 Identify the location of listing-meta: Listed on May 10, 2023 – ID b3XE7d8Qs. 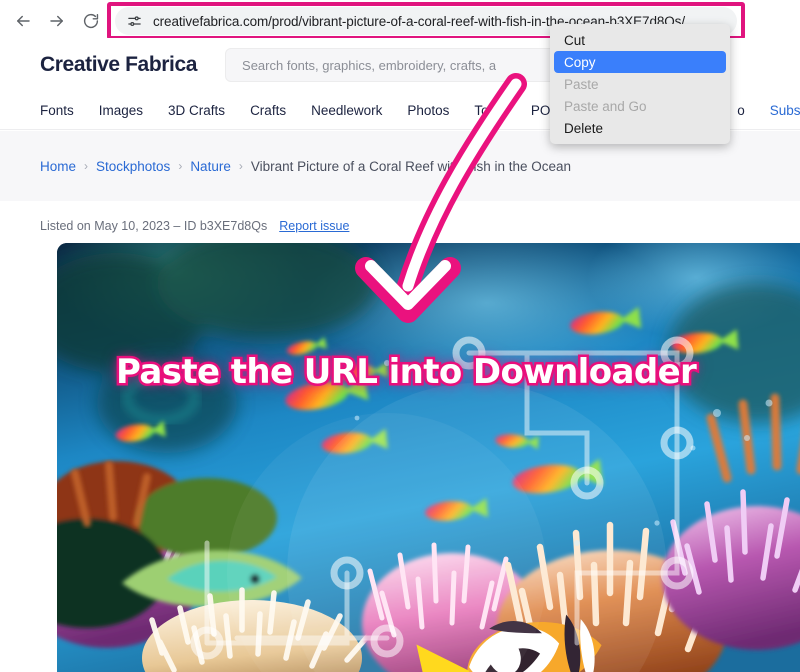
(154, 226).